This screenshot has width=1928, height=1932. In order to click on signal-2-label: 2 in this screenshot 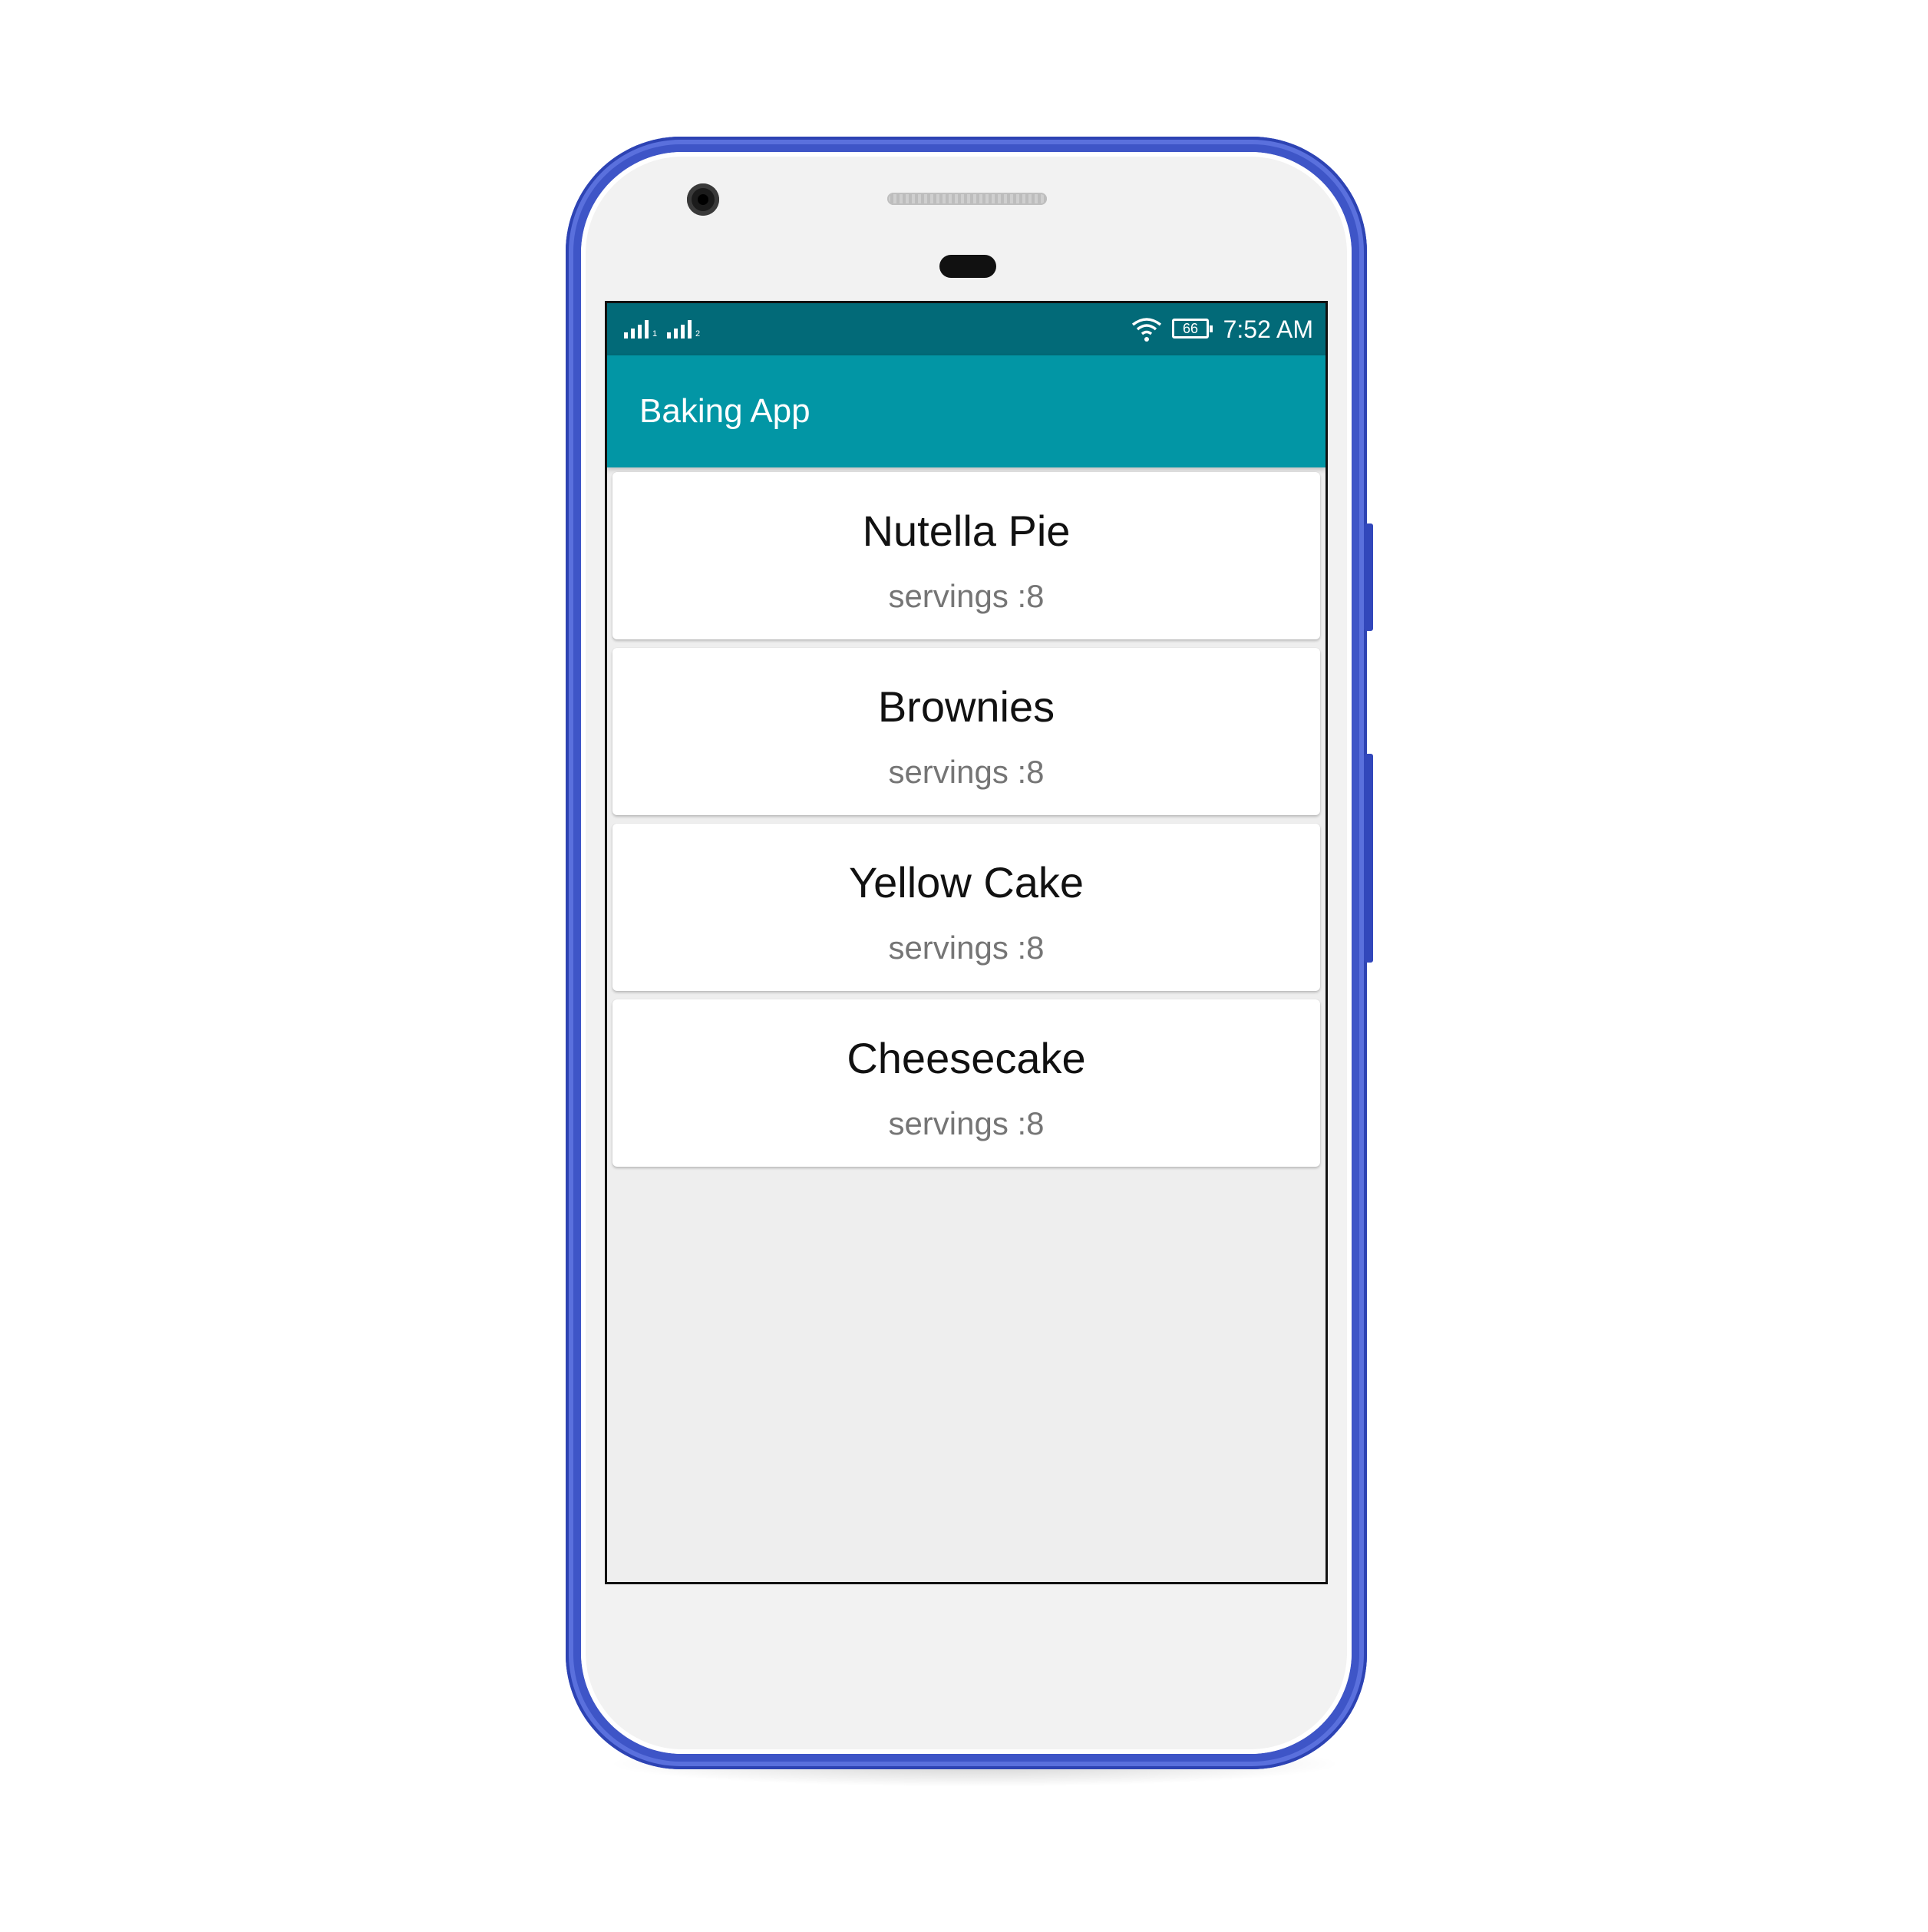, I will do `click(698, 334)`.